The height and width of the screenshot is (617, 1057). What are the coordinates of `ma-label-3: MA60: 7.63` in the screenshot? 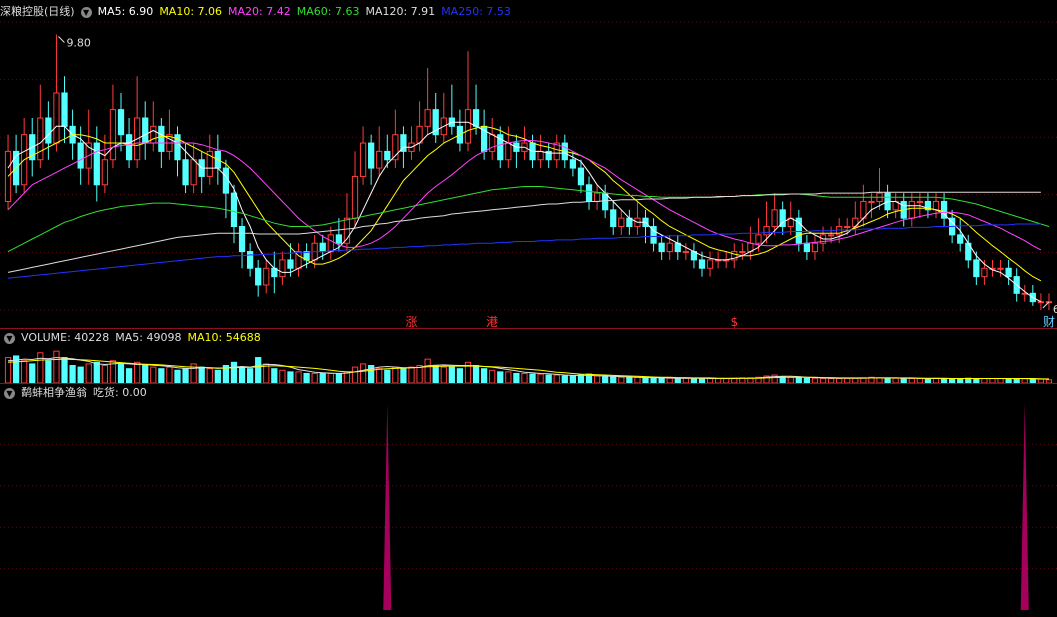 It's located at (328, 11).